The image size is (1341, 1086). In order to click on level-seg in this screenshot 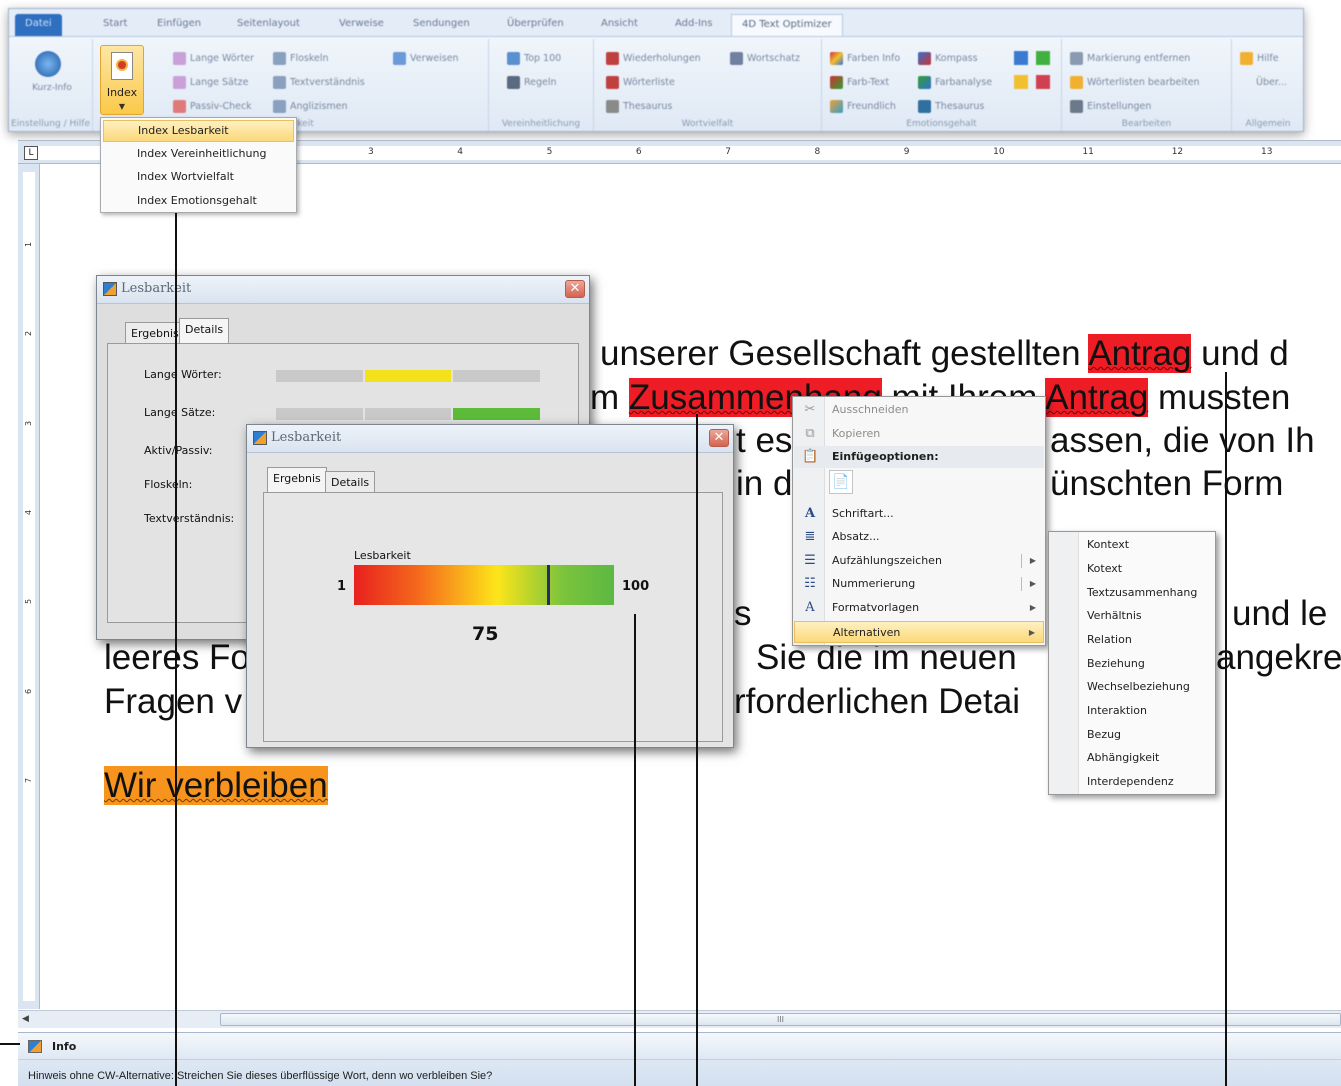, I will do `click(408, 376)`.